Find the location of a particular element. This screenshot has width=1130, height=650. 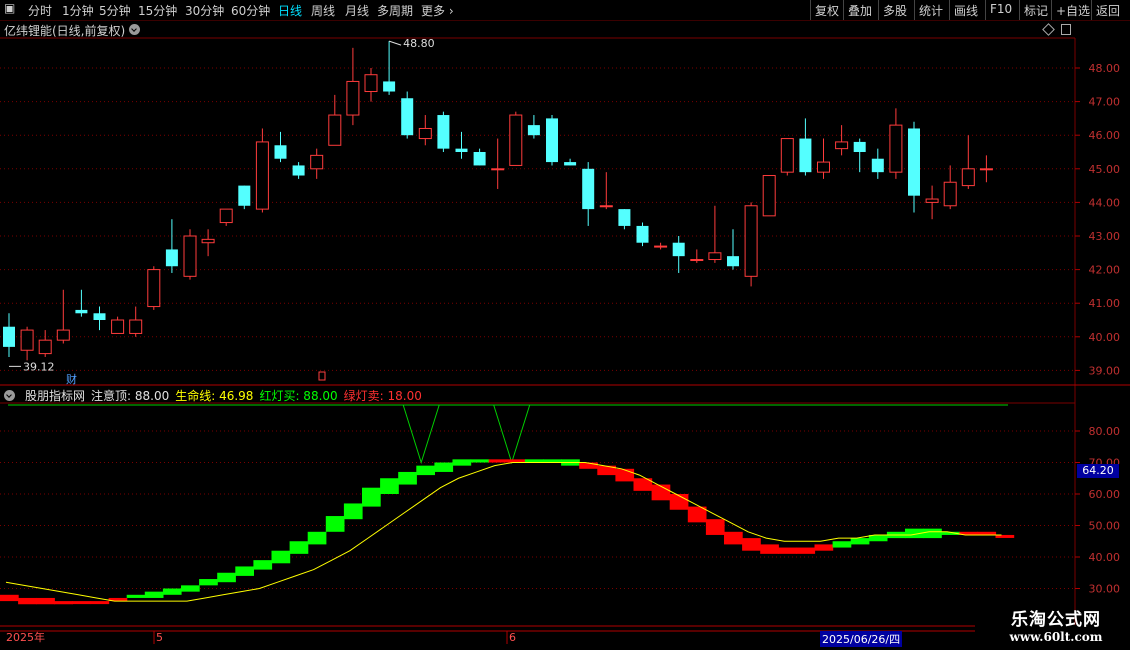

price-axis-label-7: 41.00 is located at coordinates (1105, 303).